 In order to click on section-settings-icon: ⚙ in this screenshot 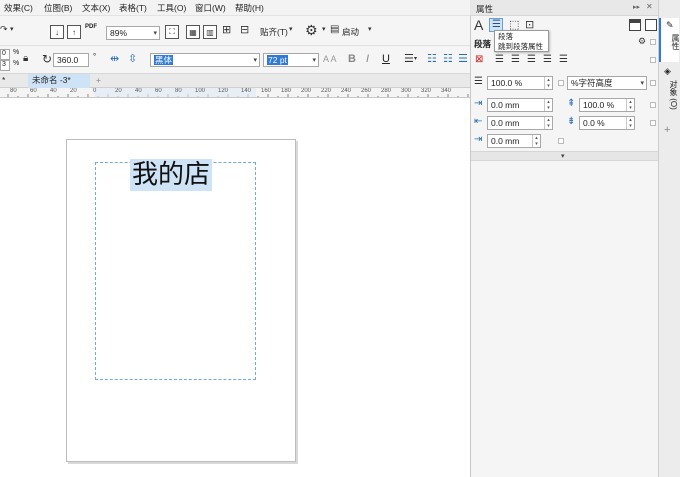, I will do `click(642, 41)`.